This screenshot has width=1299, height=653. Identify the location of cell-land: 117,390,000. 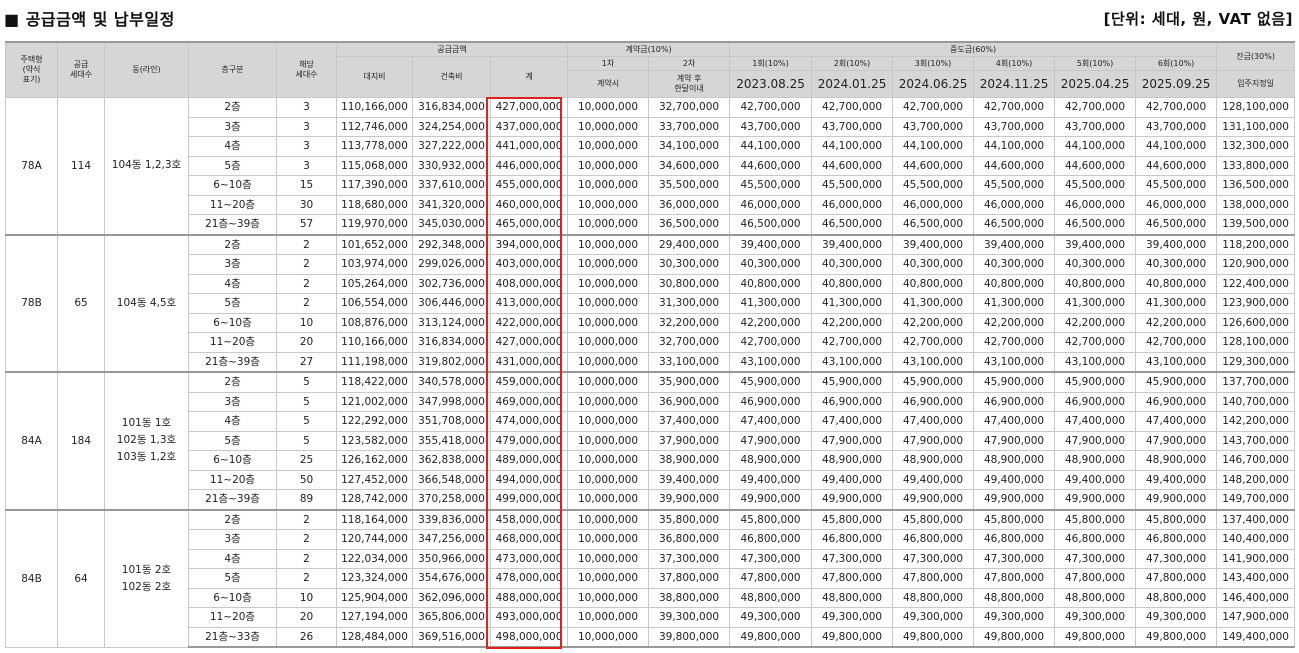
(374, 185).